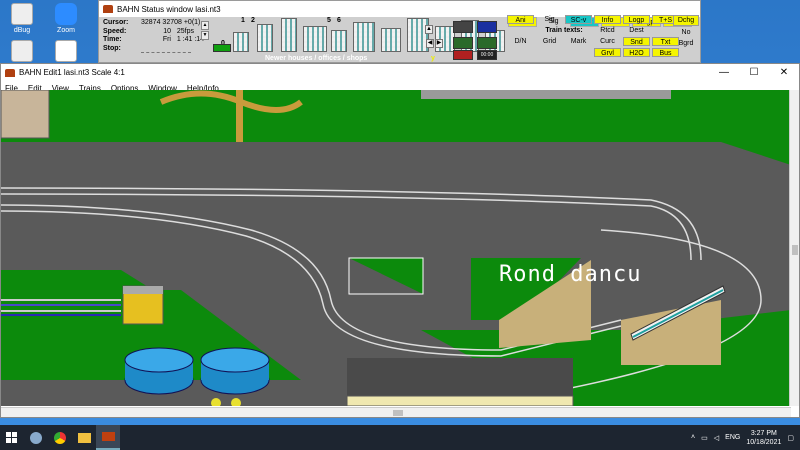  I want to click on building-count-1: 1, so click(243, 20).